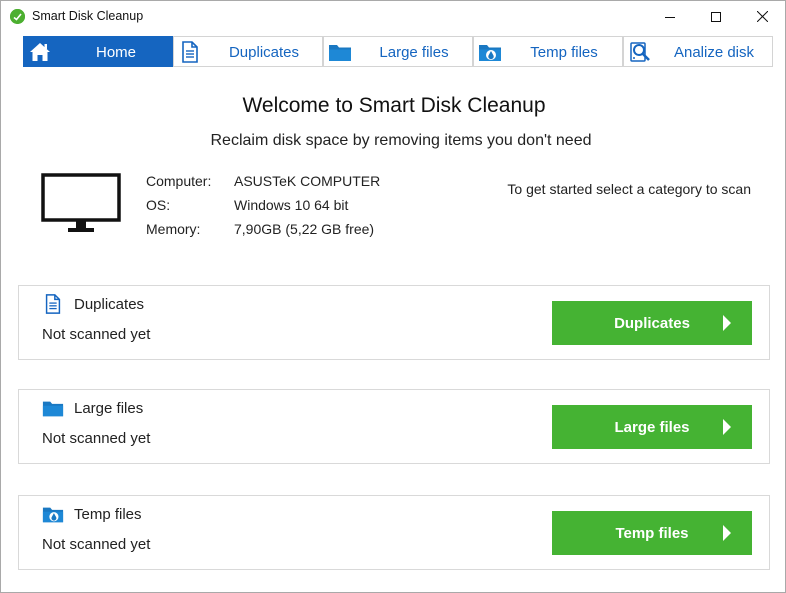 The image size is (786, 593). What do you see at coordinates (109, 304) in the screenshot?
I see `card-title: Duplicates` at bounding box center [109, 304].